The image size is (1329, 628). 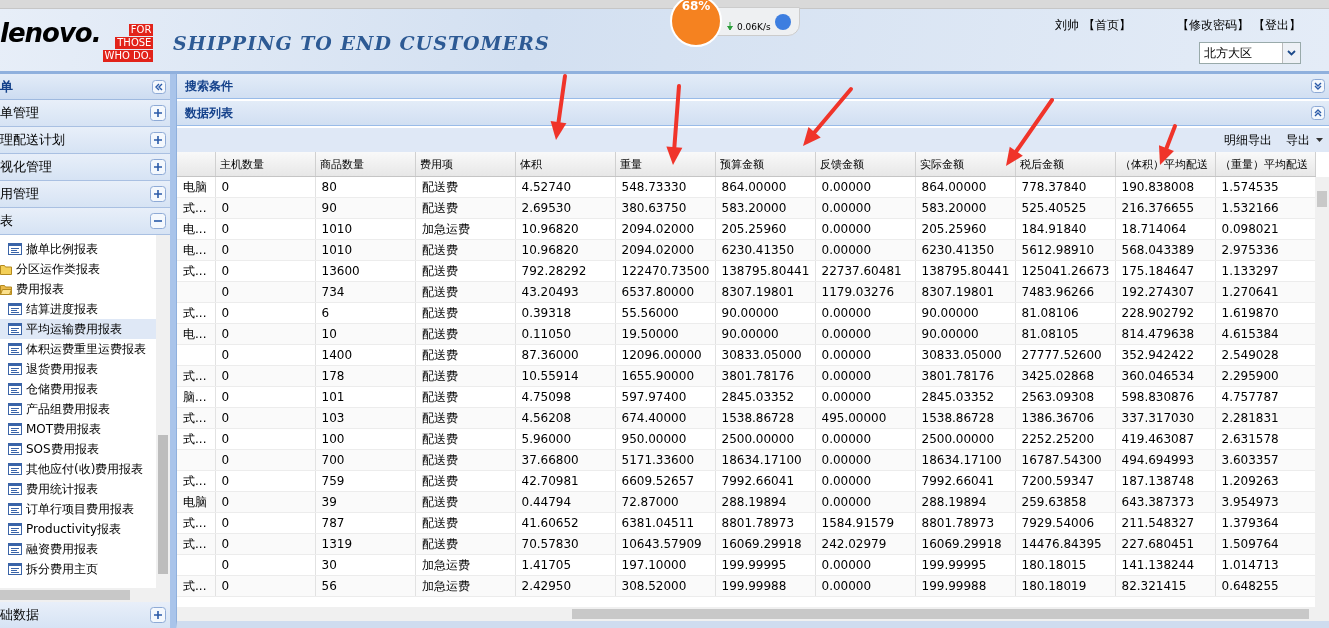 What do you see at coordinates (1165, 397) in the screenshot?
I see `table-cell: 598.830876` at bounding box center [1165, 397].